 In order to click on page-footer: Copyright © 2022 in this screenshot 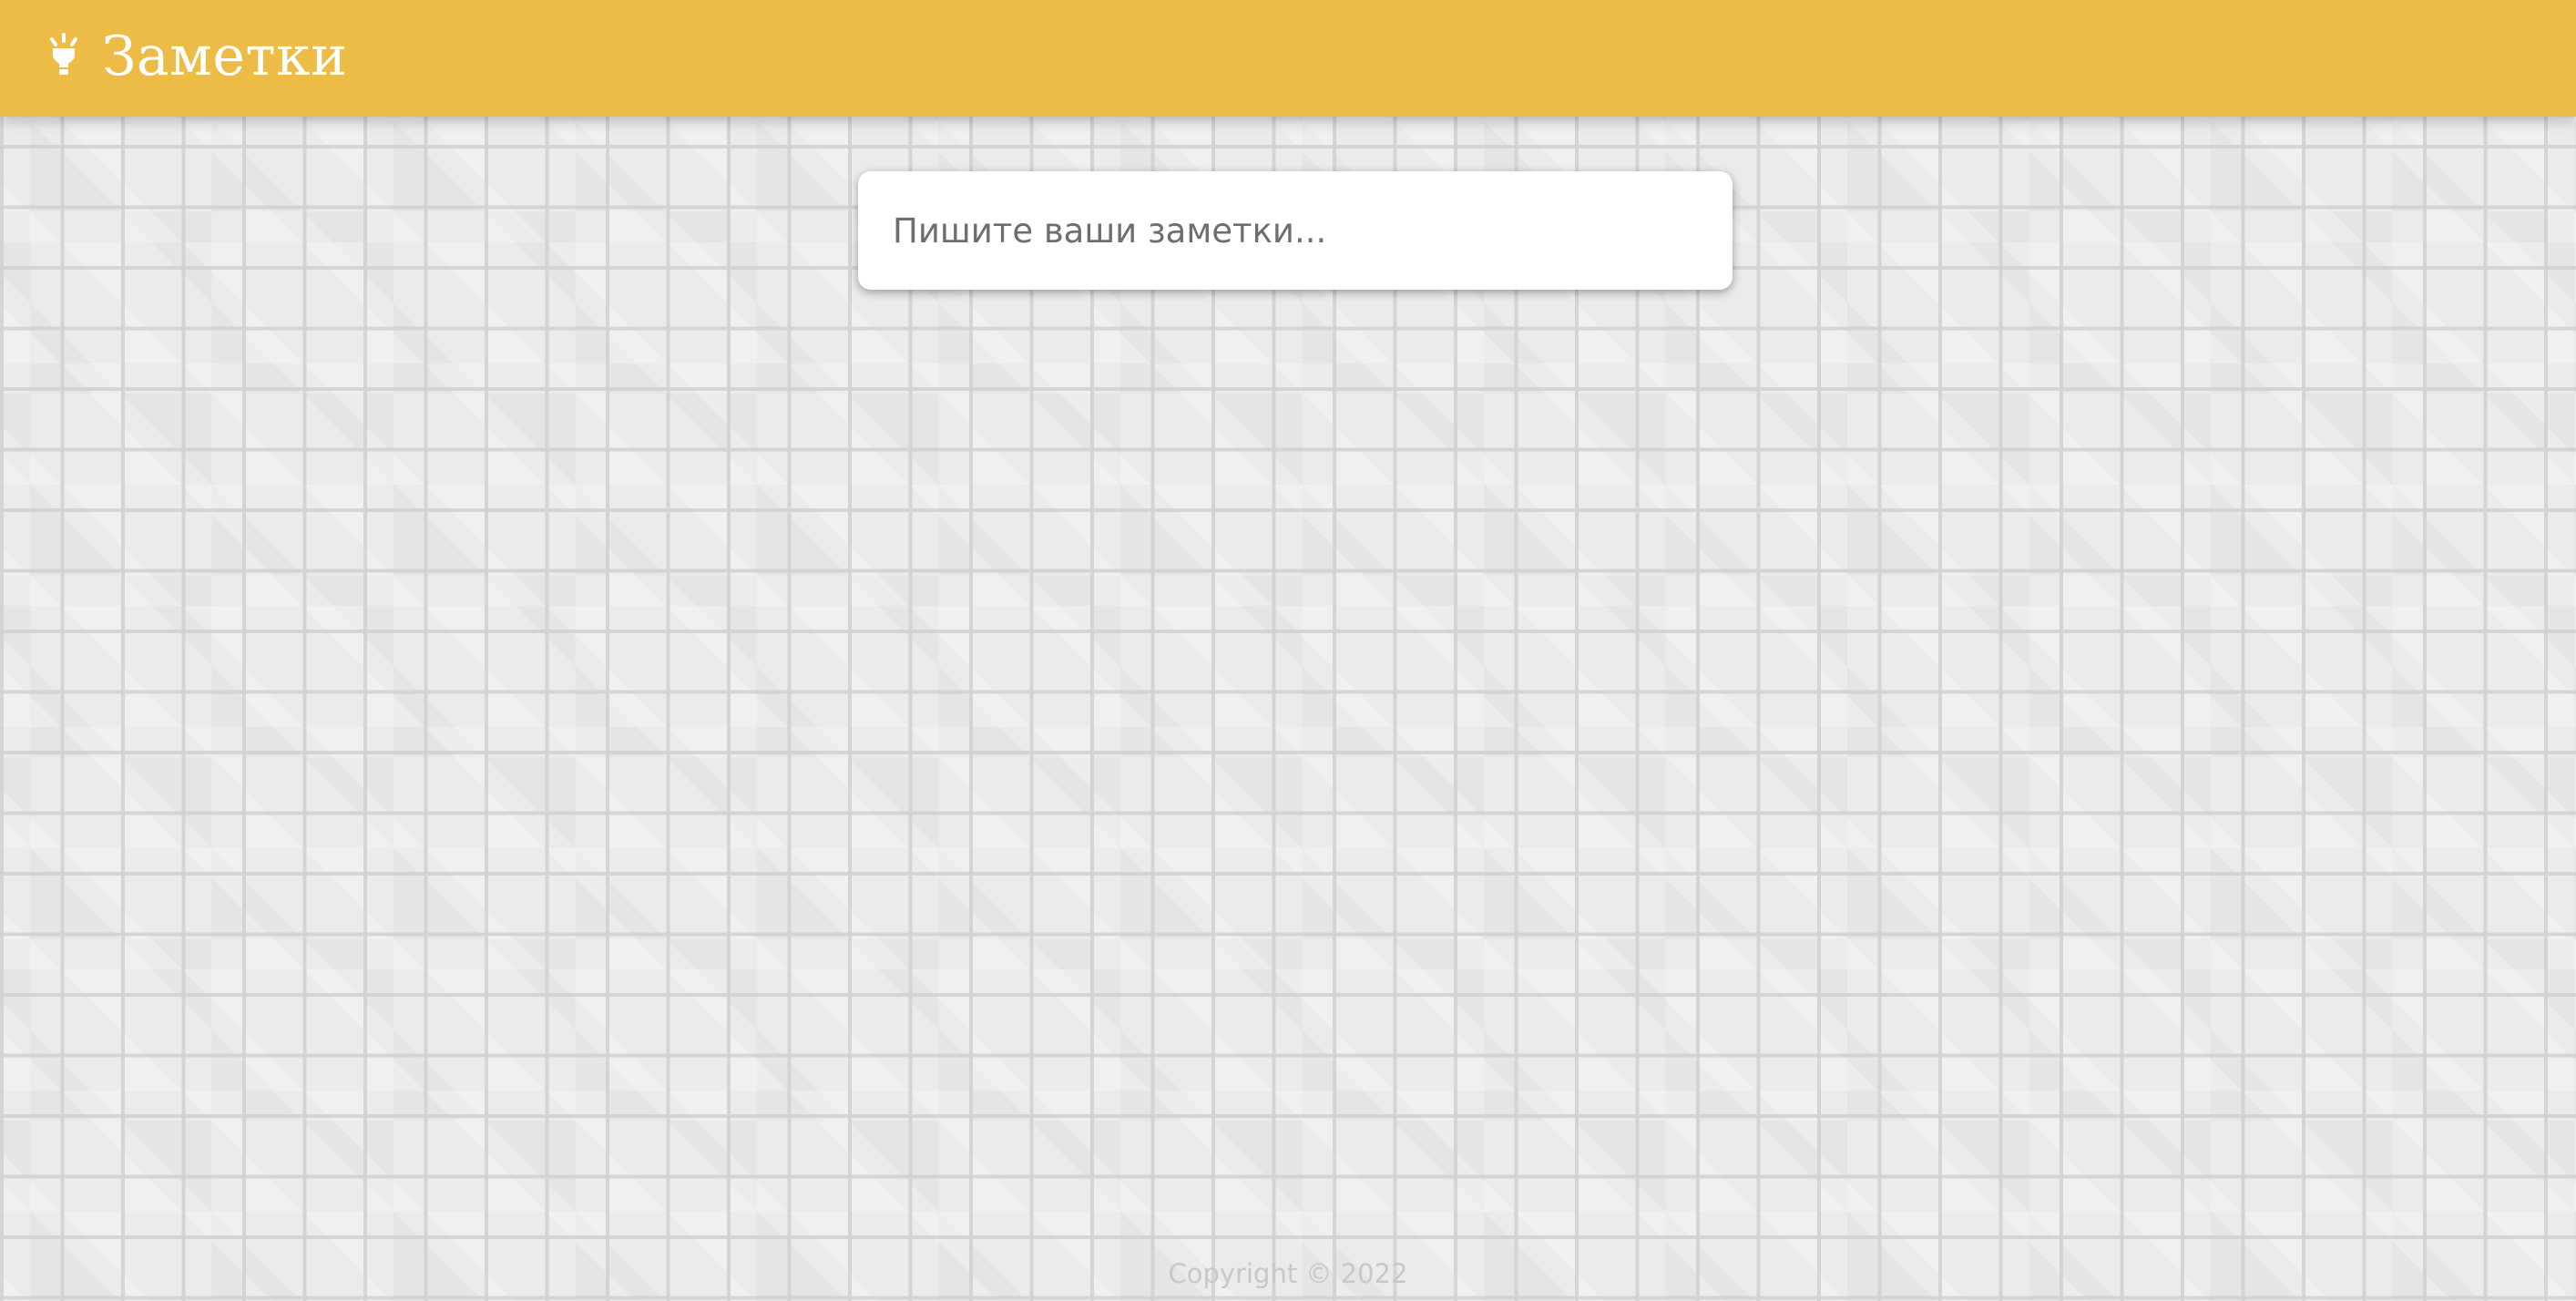, I will do `click(1288, 1273)`.